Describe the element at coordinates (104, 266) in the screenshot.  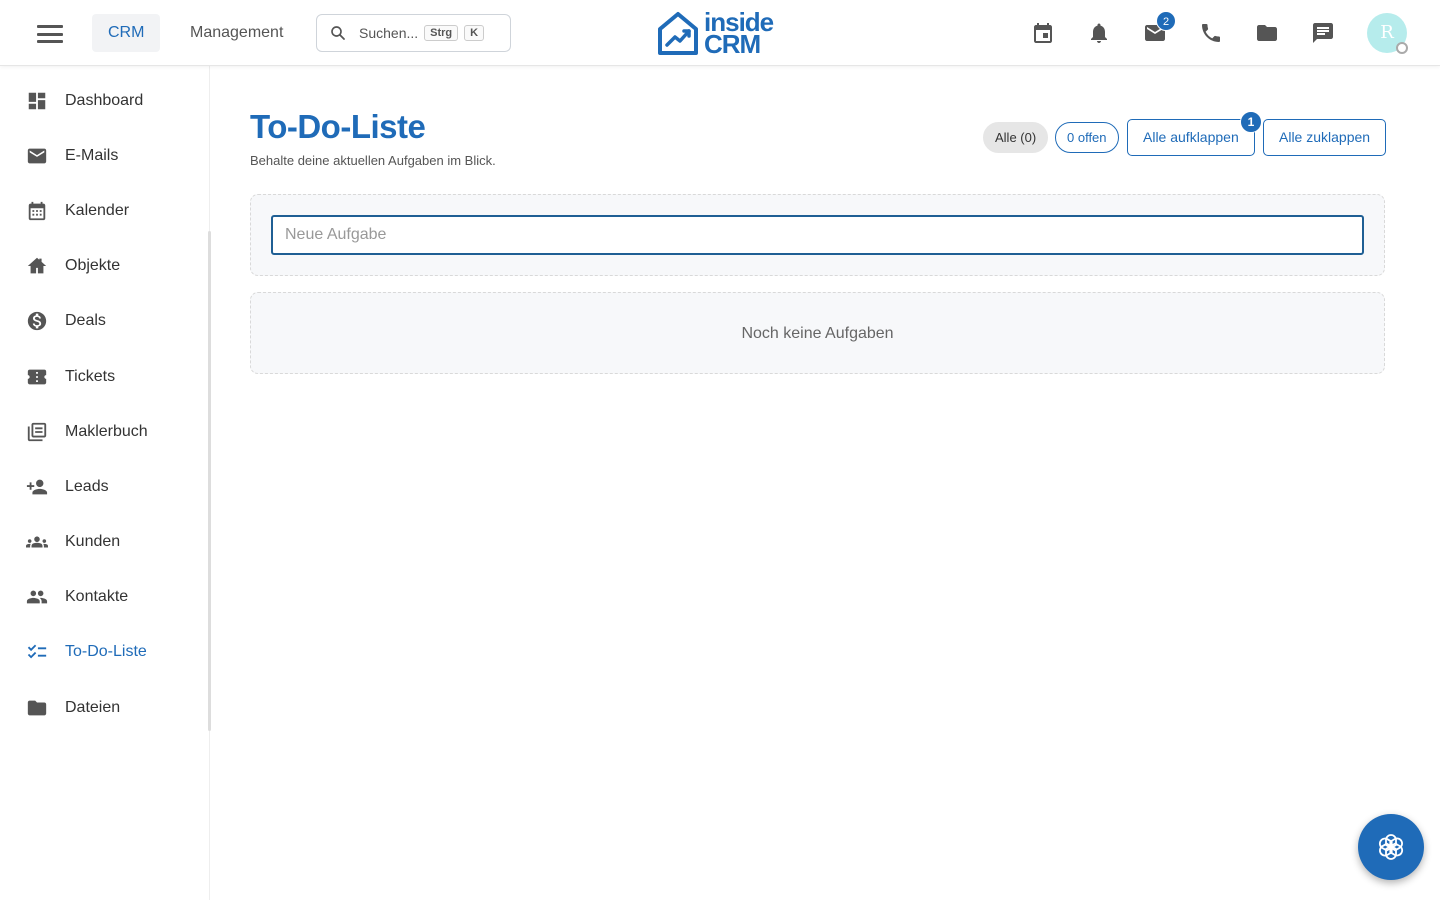
I see `sidebar-item-objekte: Objekte` at that location.